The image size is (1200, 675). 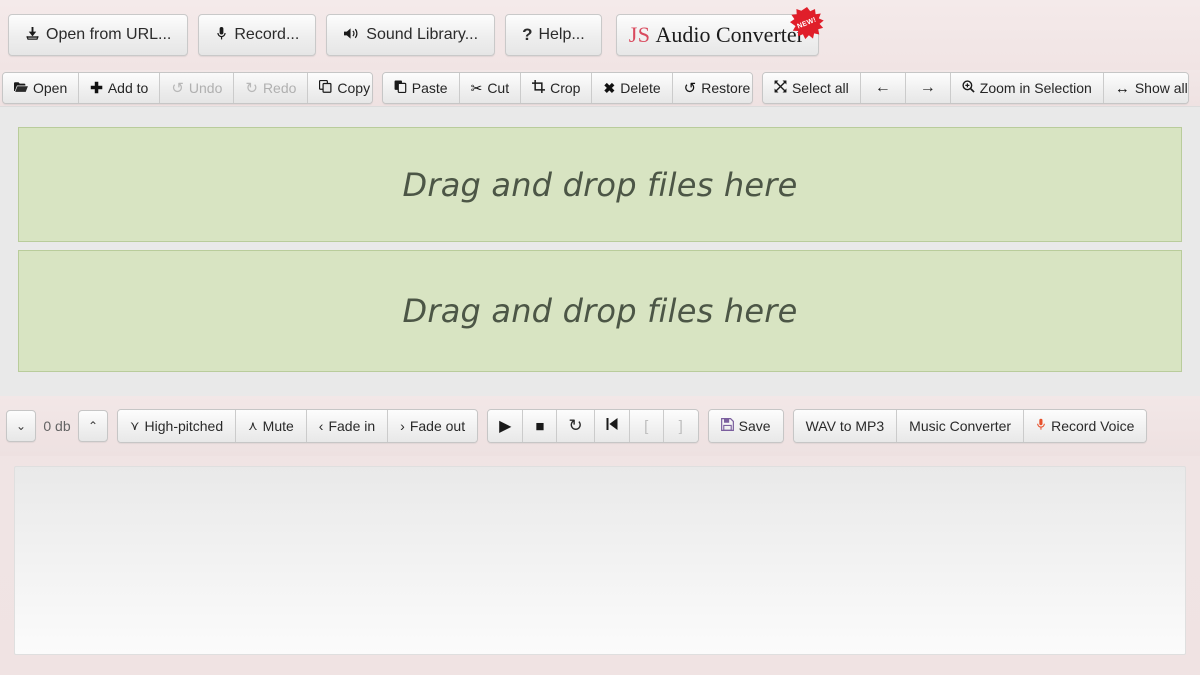 I want to click on record-voice-button: Record Voice, so click(x=1085, y=426).